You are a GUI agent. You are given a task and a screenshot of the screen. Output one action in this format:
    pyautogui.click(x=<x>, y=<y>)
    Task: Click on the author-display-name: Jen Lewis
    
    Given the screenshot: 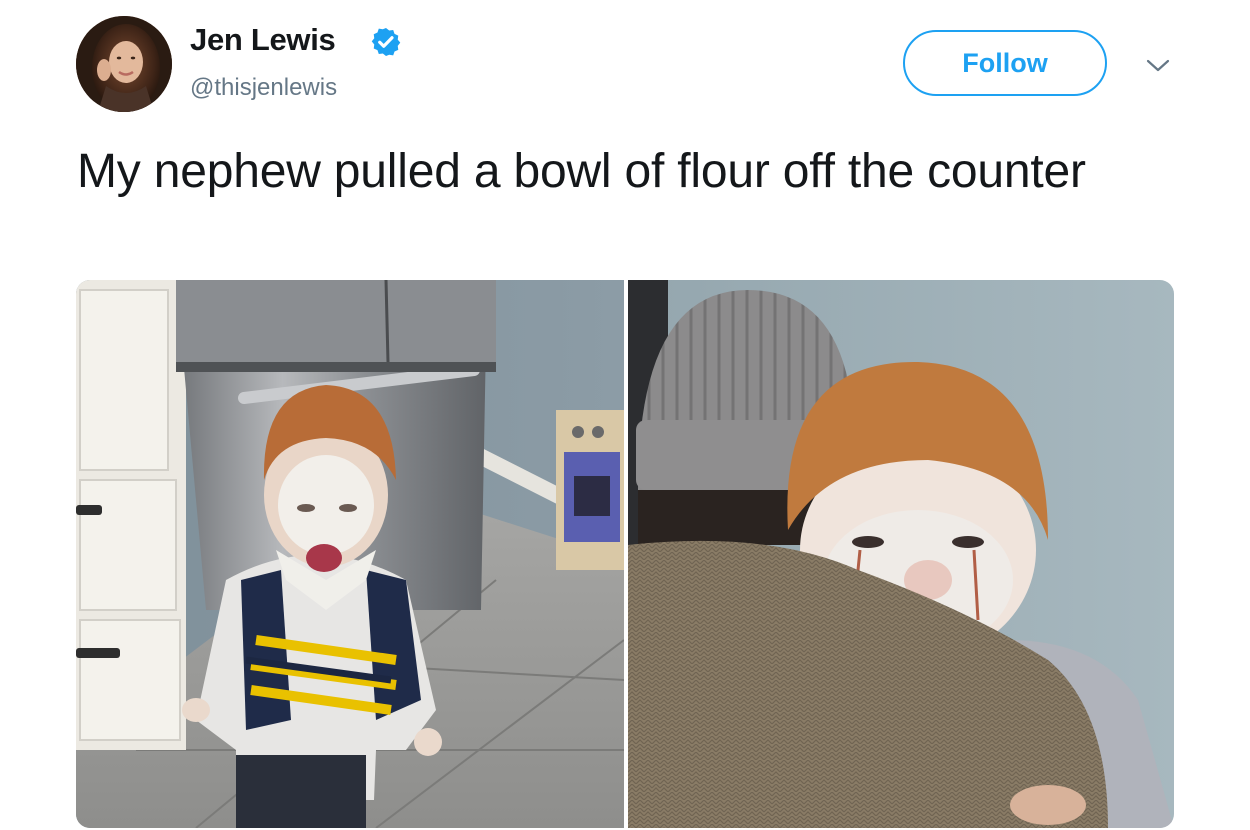 What is the action you would take?
    pyautogui.click(x=263, y=40)
    